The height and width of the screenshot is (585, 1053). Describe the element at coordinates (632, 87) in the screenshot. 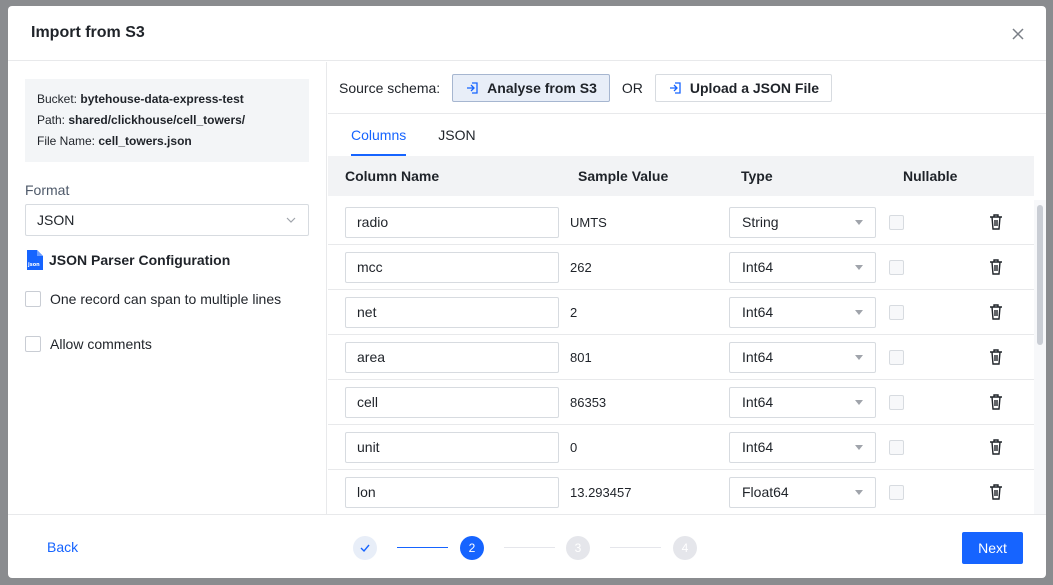

I see `or-label: OR` at that location.